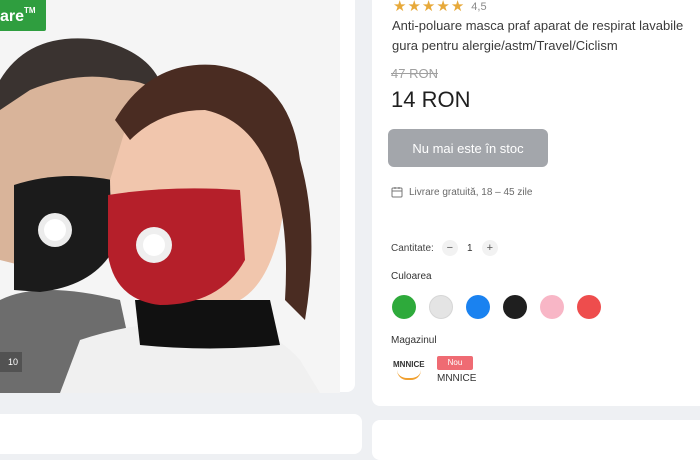 This screenshot has width=700, height=460. What do you see at coordinates (589, 307) in the screenshot?
I see `color-swatch-red` at bounding box center [589, 307].